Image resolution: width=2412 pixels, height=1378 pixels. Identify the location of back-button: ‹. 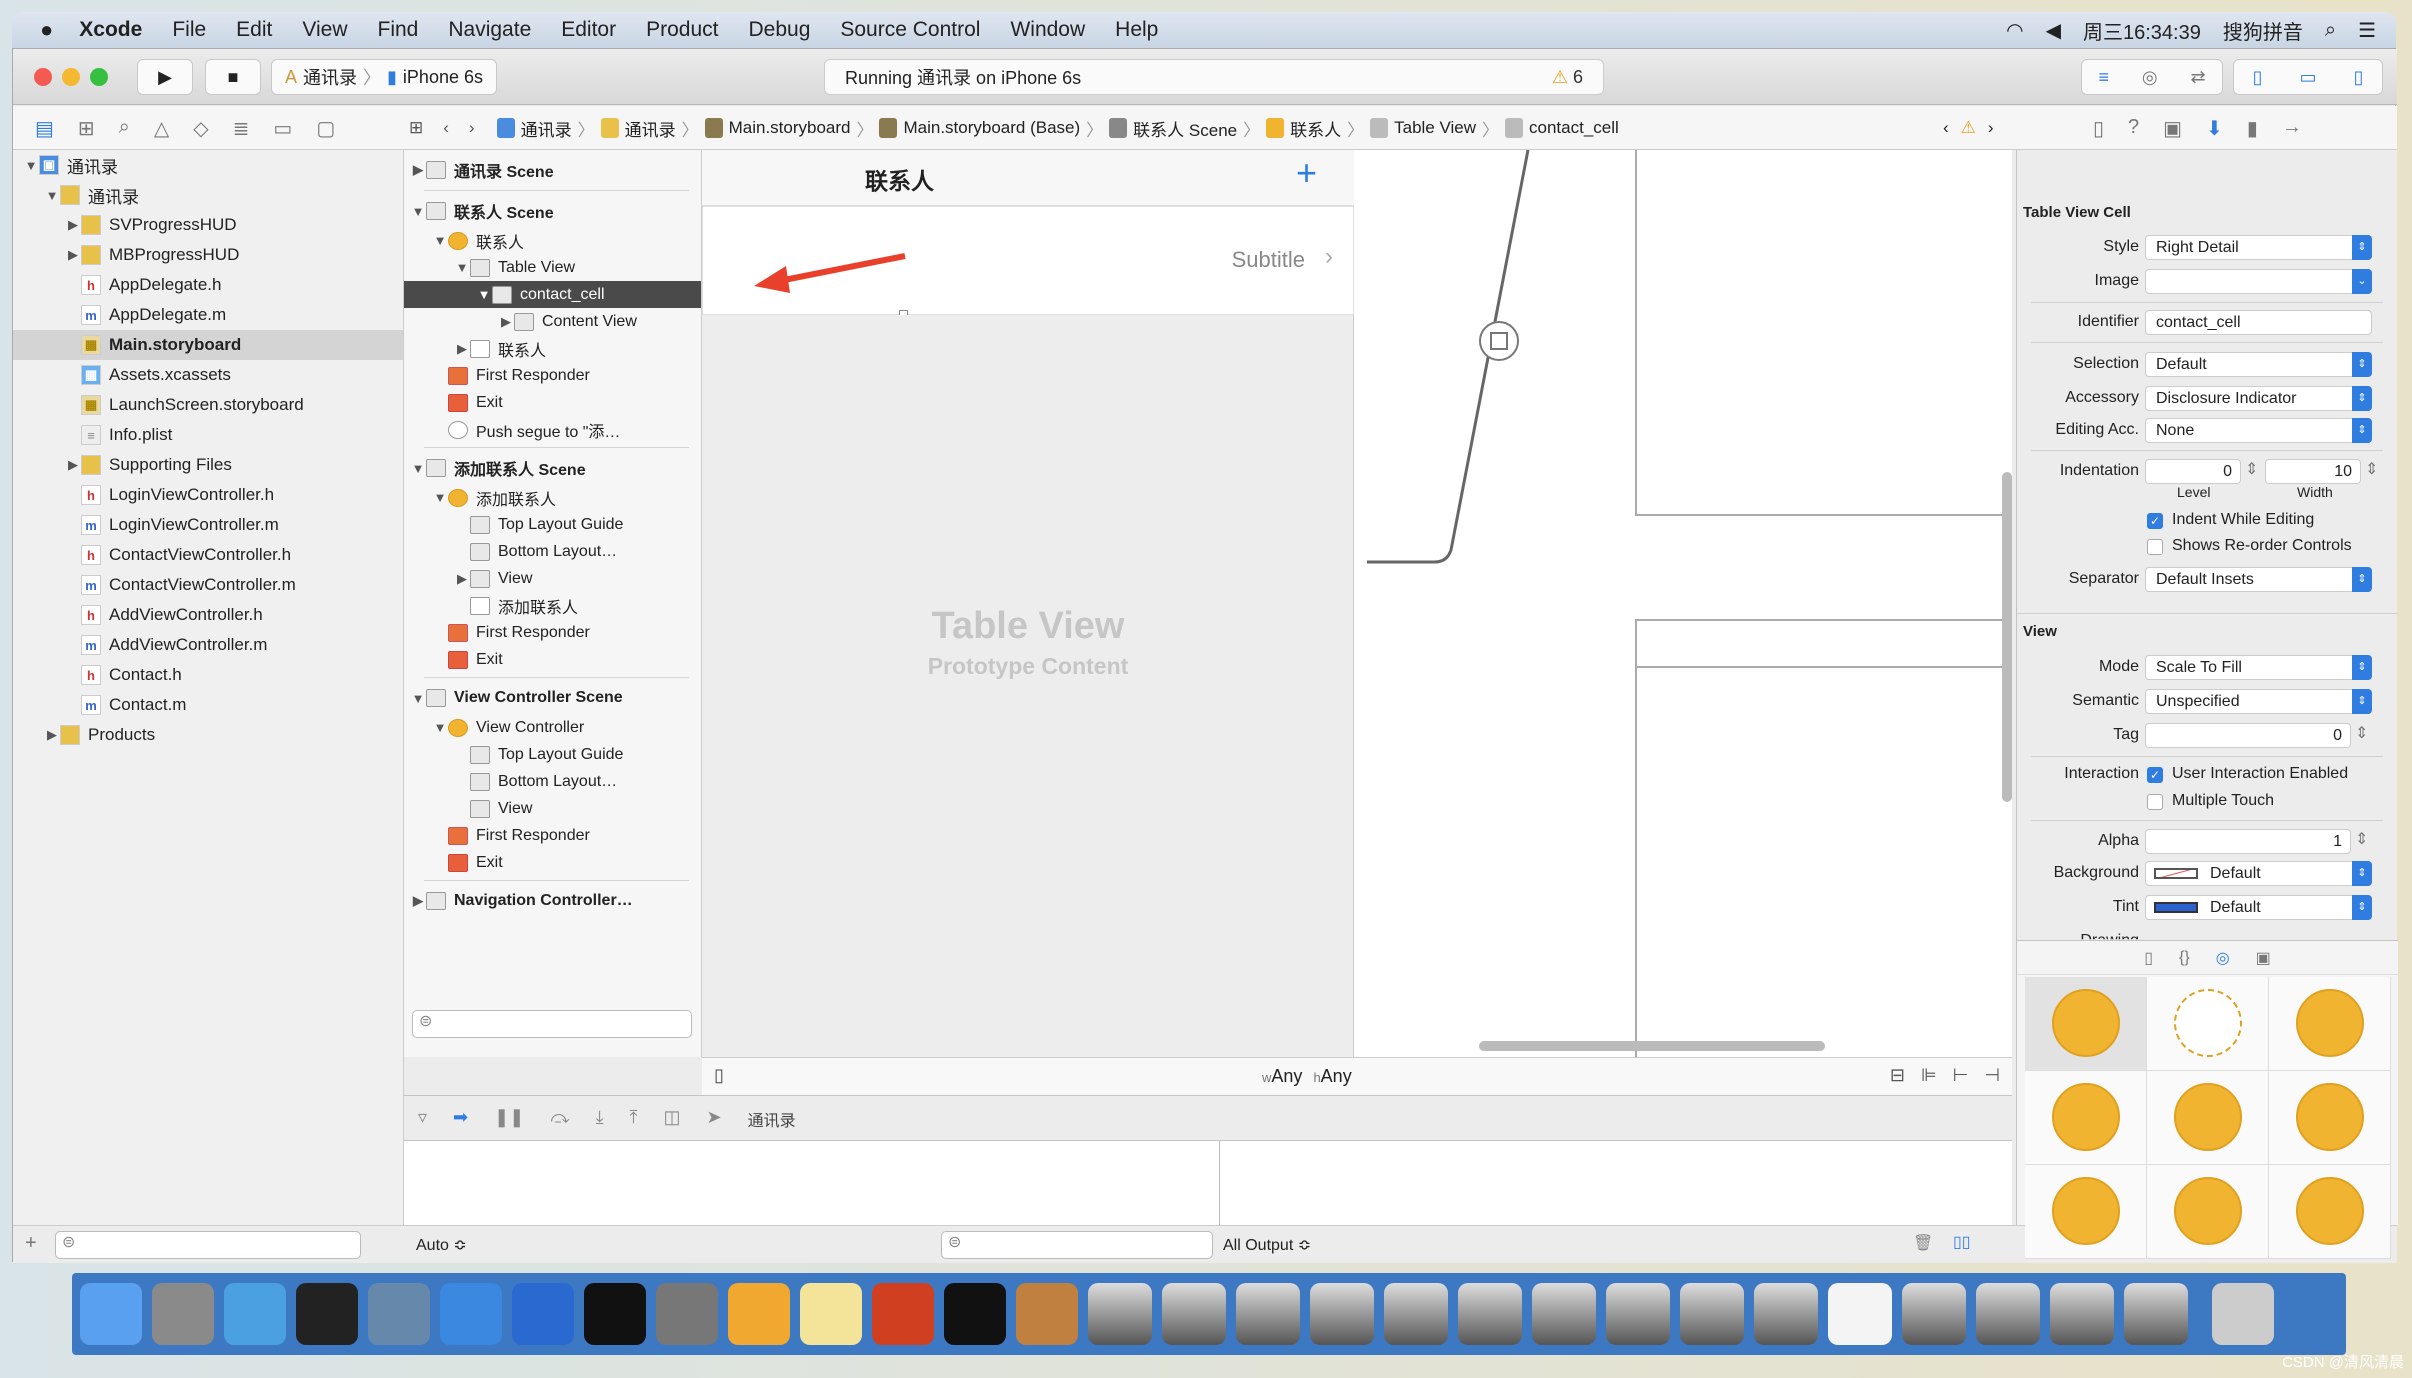
(446, 128).